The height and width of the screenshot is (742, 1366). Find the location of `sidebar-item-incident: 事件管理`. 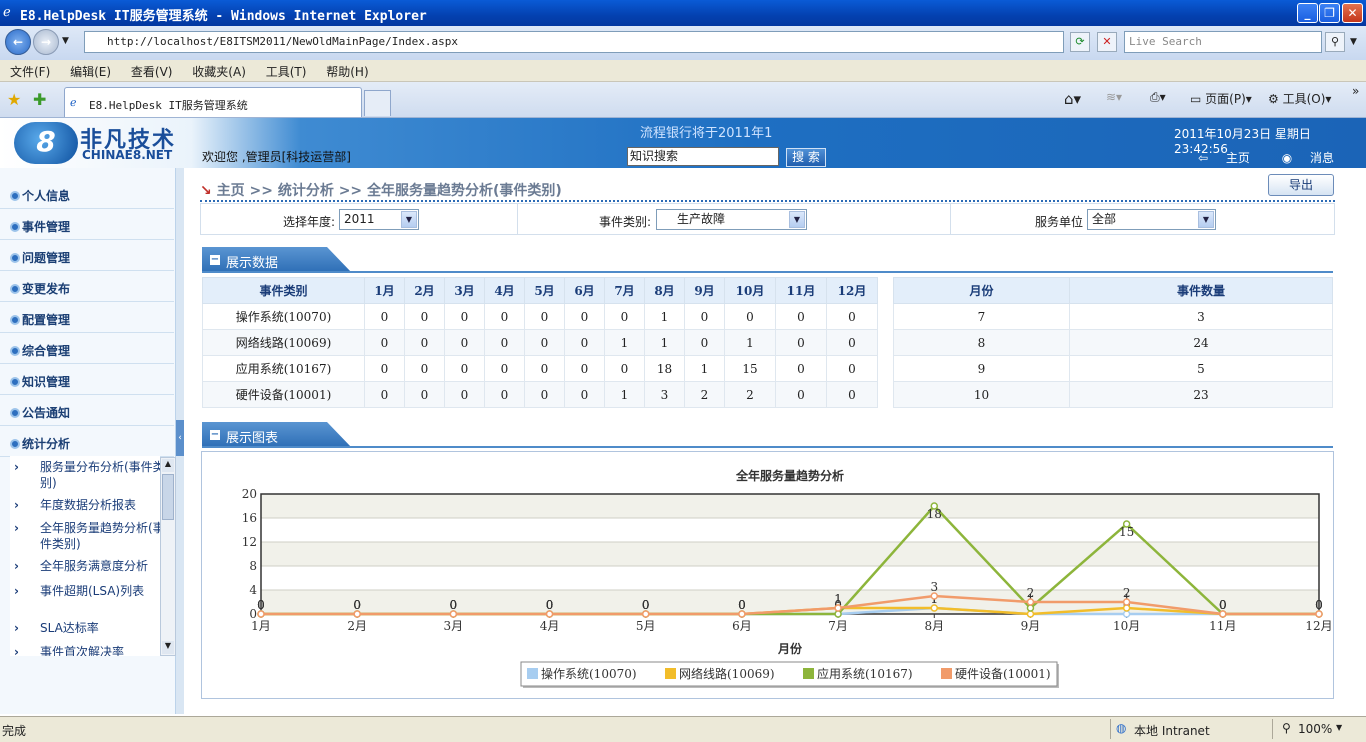

sidebar-item-incident: 事件管理 is located at coordinates (87, 224).